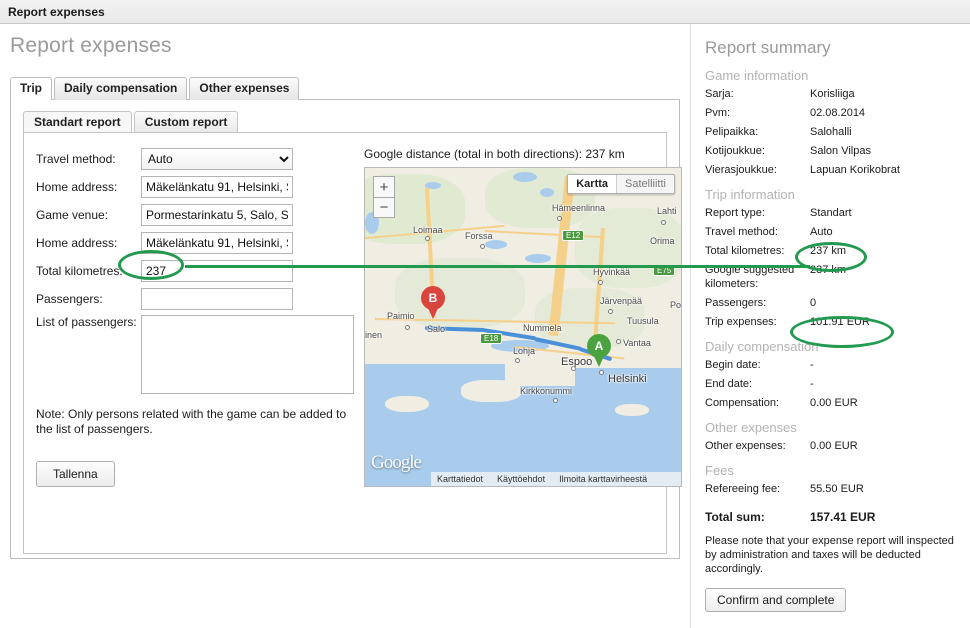 This screenshot has height=628, width=970. What do you see at coordinates (745, 251) in the screenshot?
I see `summary-row-label: Total kilometres:` at bounding box center [745, 251].